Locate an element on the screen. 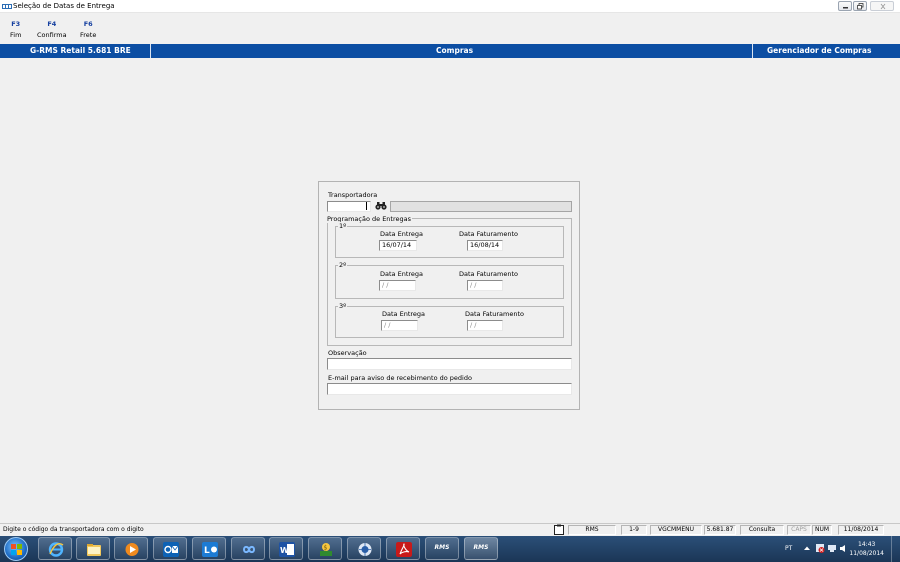  money-icon: $ is located at coordinates (326, 549).